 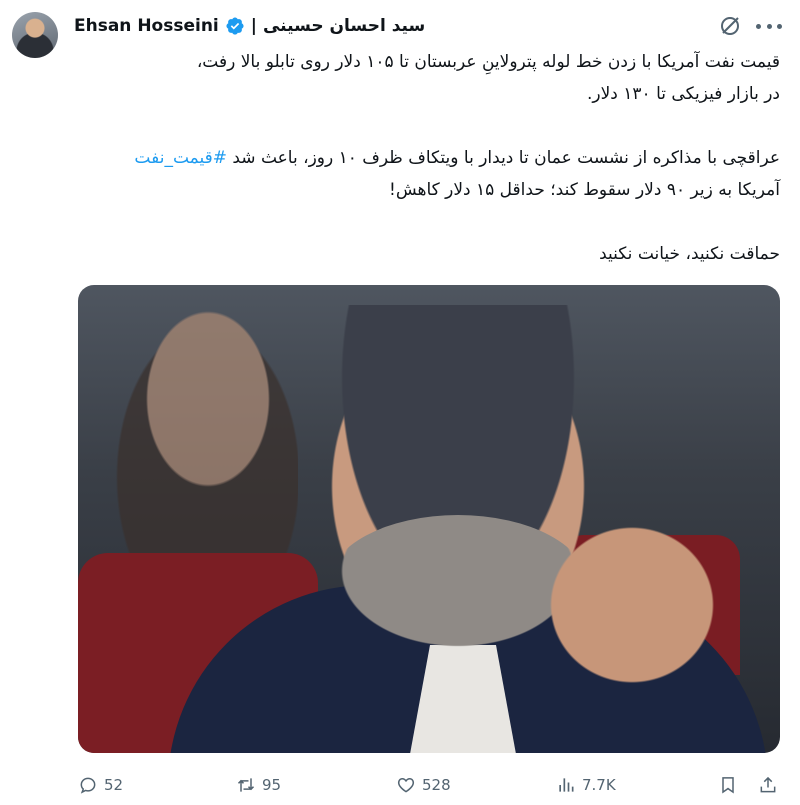 I want to click on like-button: 528, so click(x=423, y=785).